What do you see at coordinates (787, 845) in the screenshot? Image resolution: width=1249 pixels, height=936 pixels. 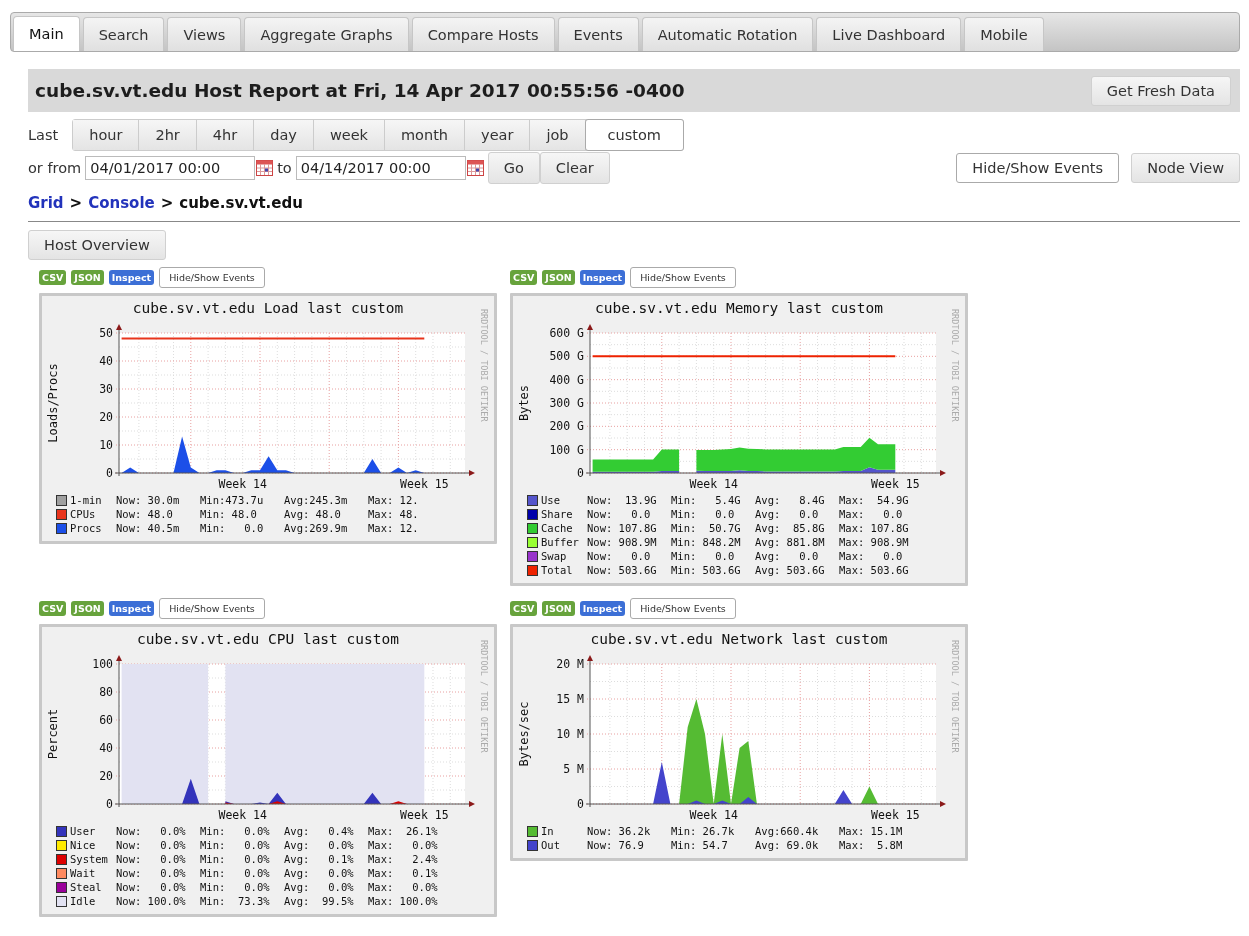 I see `legend-value: Avg: 69.0k` at bounding box center [787, 845].